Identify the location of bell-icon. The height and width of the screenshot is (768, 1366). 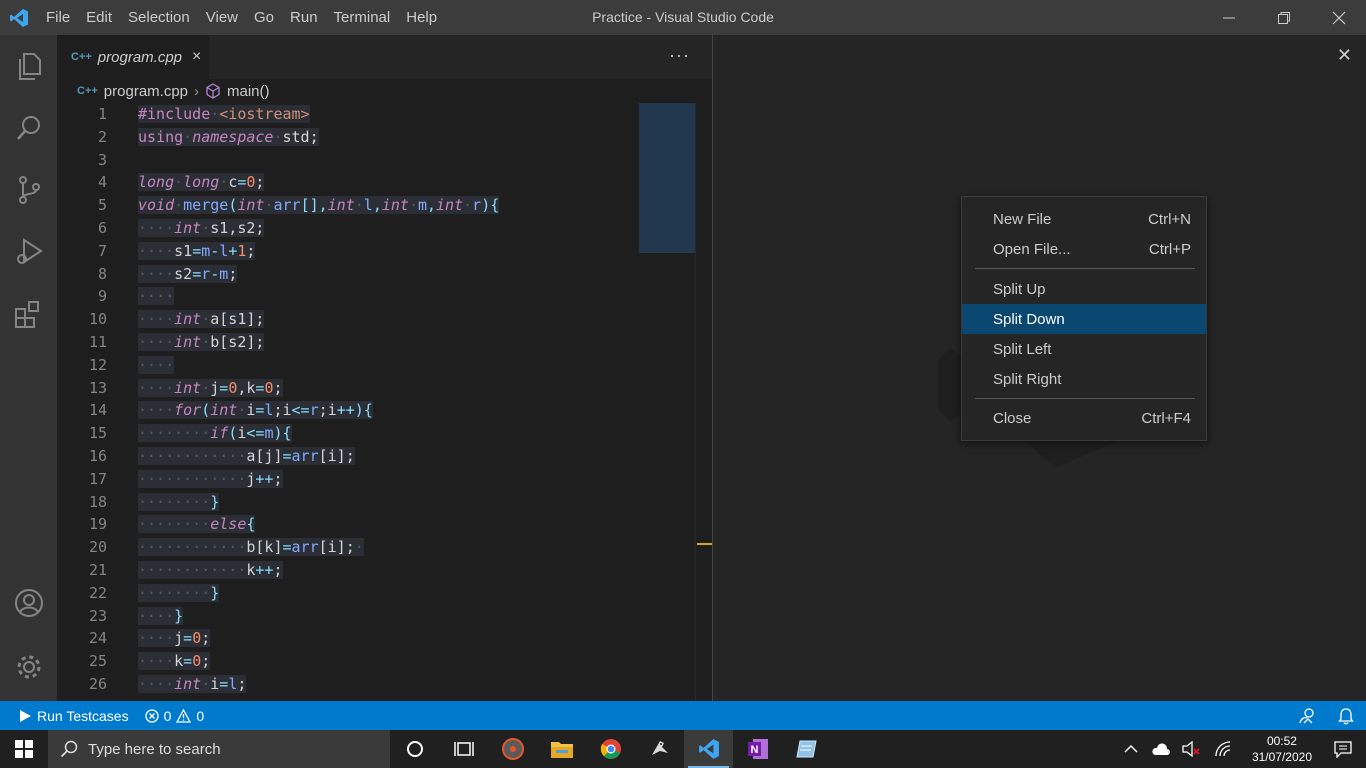
(1346, 716).